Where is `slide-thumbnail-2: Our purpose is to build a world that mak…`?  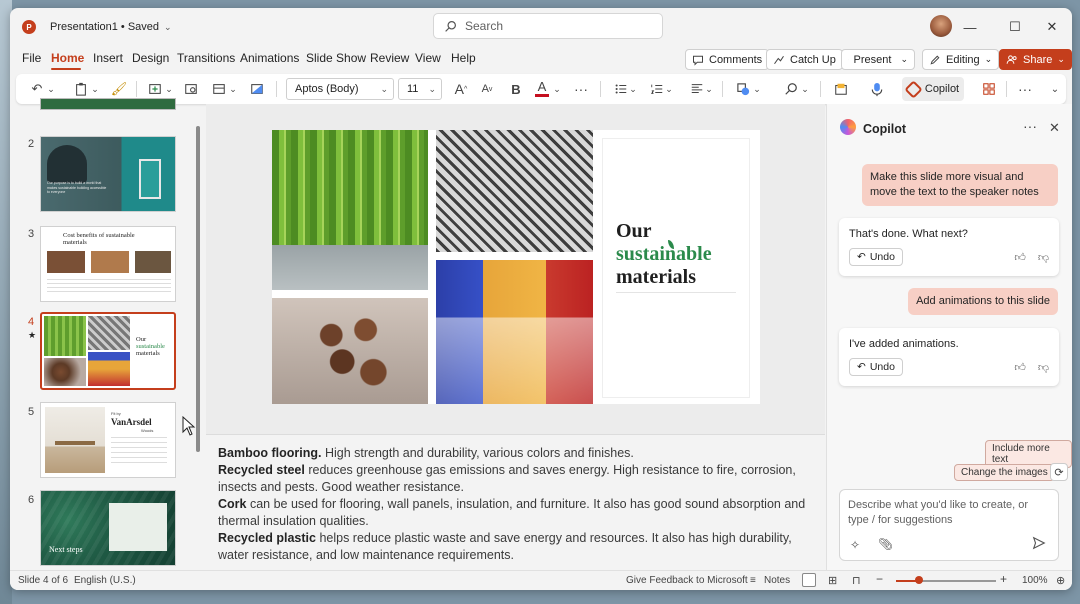 slide-thumbnail-2: Our purpose is to build a world that mak… is located at coordinates (108, 174).